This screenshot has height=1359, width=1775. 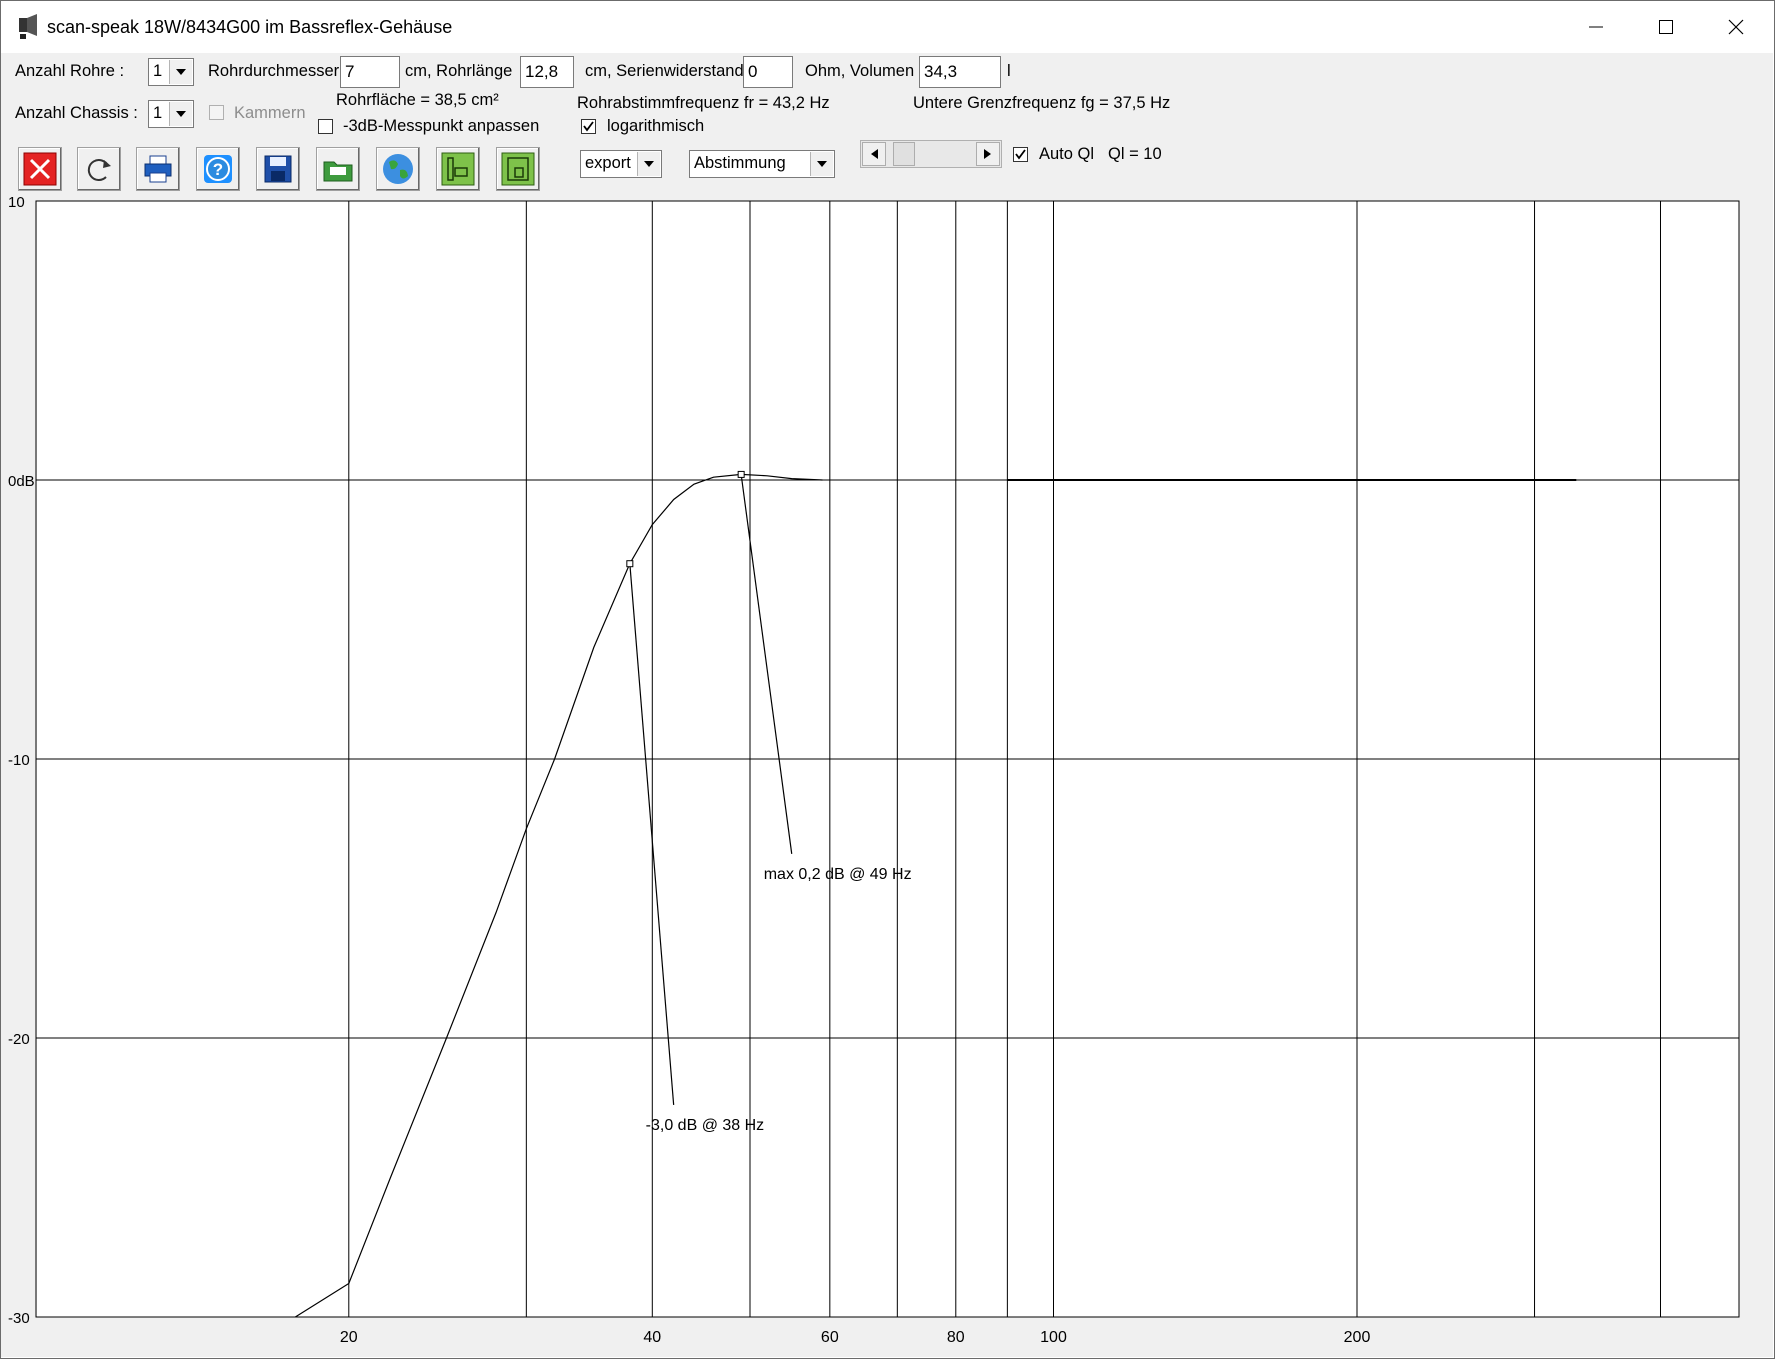 I want to click on refresh-button, so click(x=99, y=169).